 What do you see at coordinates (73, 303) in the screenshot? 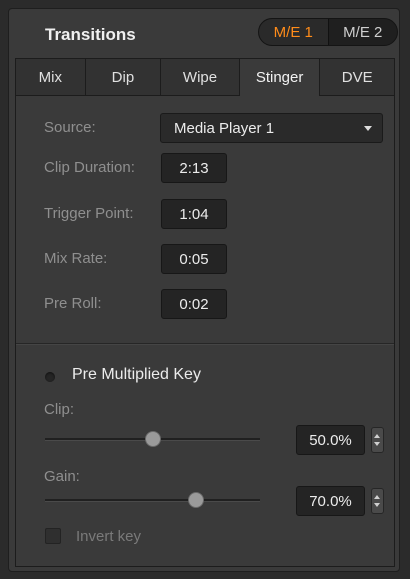
I see `pre-roll-label: Pre Roll:` at bounding box center [73, 303].